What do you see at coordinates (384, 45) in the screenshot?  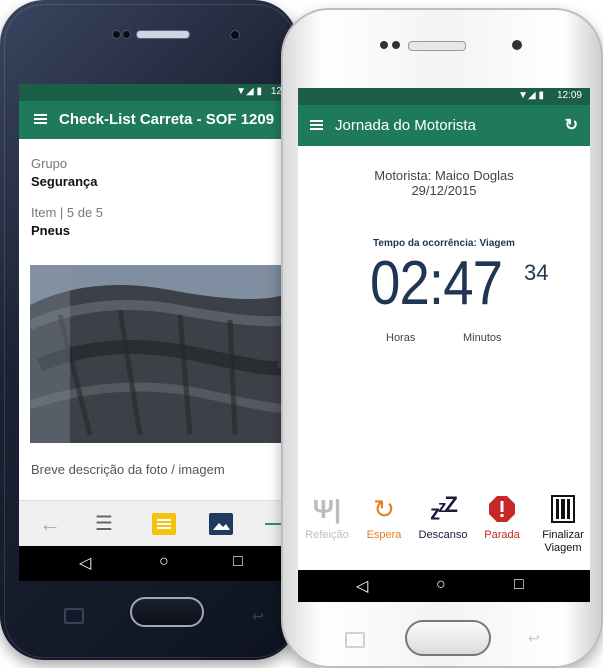 I see `front-phone-sensor` at bounding box center [384, 45].